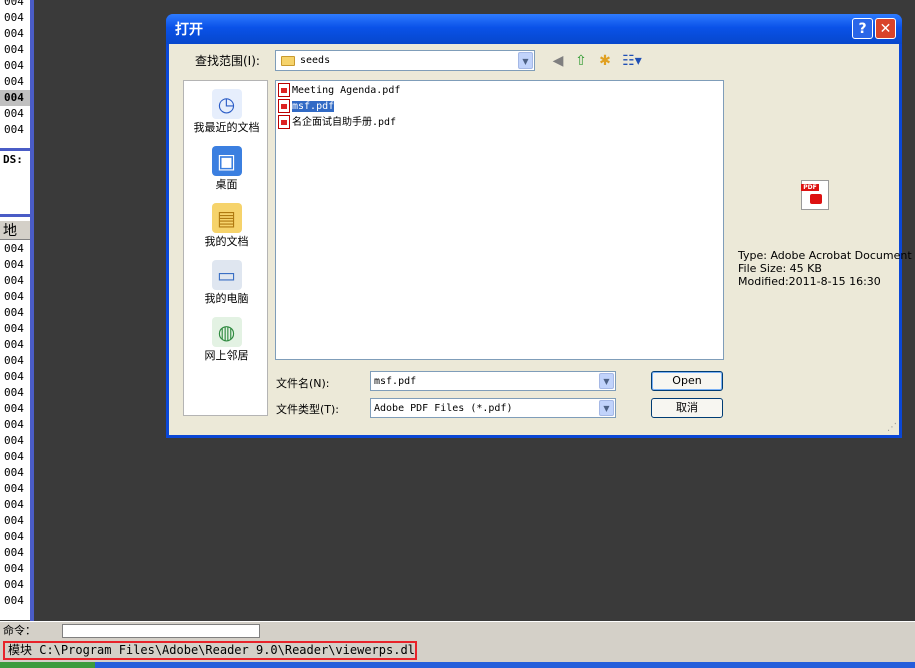  I want to click on dialog-title: 打开, so click(189, 30).